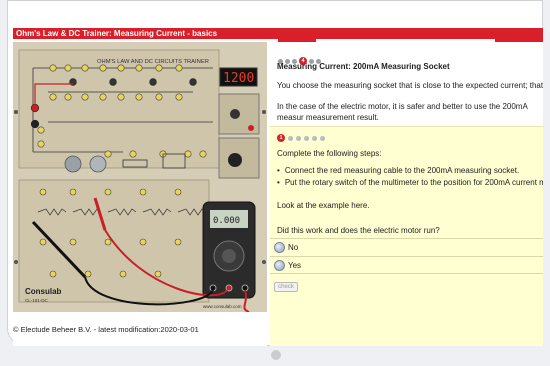  Describe the element at coordinates (281, 138) in the screenshot. I see `step-dot-current: 1` at that location.